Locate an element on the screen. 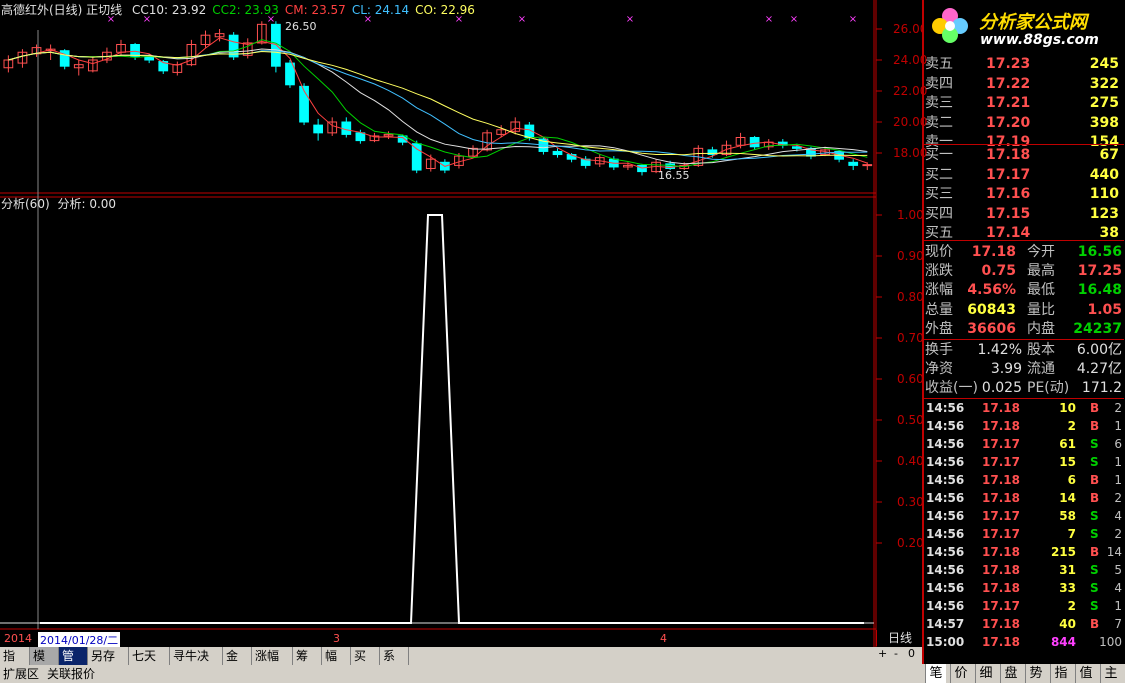  bid-row: 买二 17.17 440 is located at coordinates (1024, 175).